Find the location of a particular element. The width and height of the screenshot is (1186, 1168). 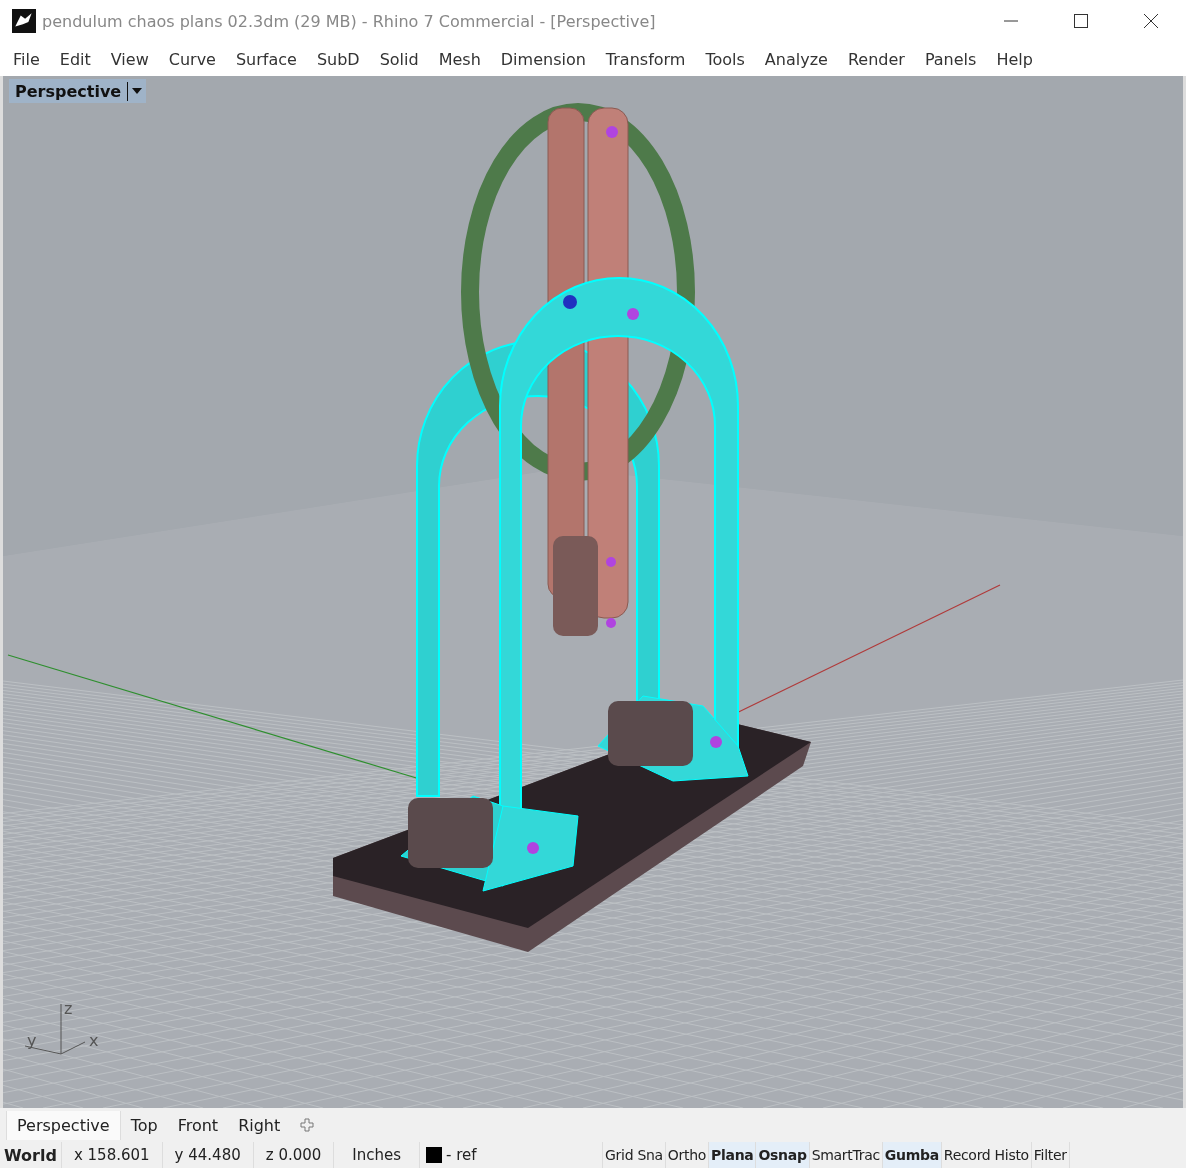

layer-label: - ref is located at coordinates (461, 1155).